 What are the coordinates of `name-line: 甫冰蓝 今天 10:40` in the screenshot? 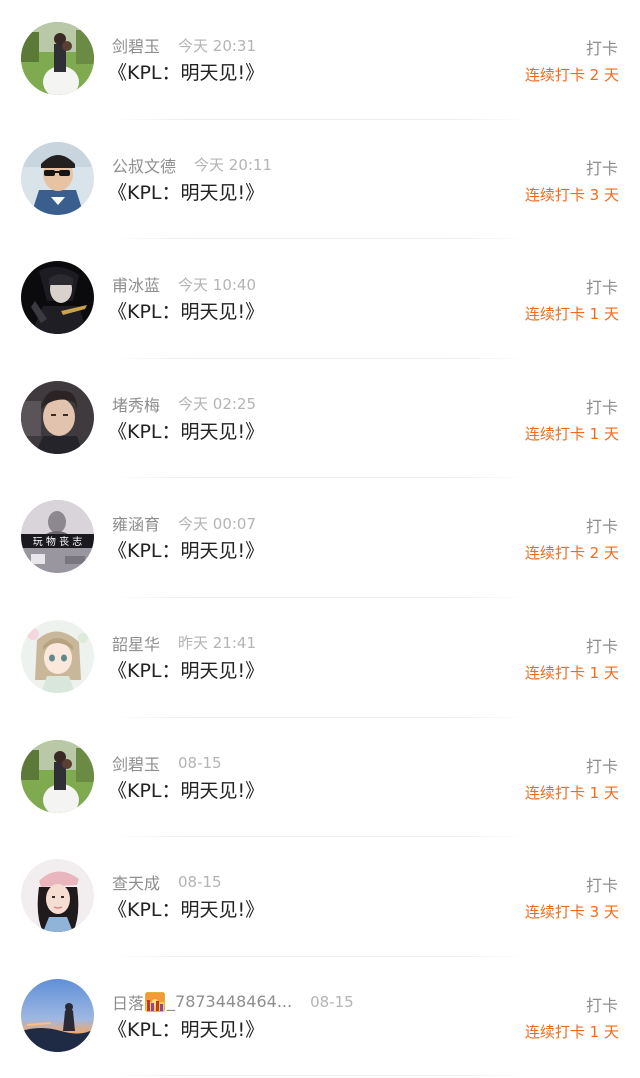 It's located at (184, 284).